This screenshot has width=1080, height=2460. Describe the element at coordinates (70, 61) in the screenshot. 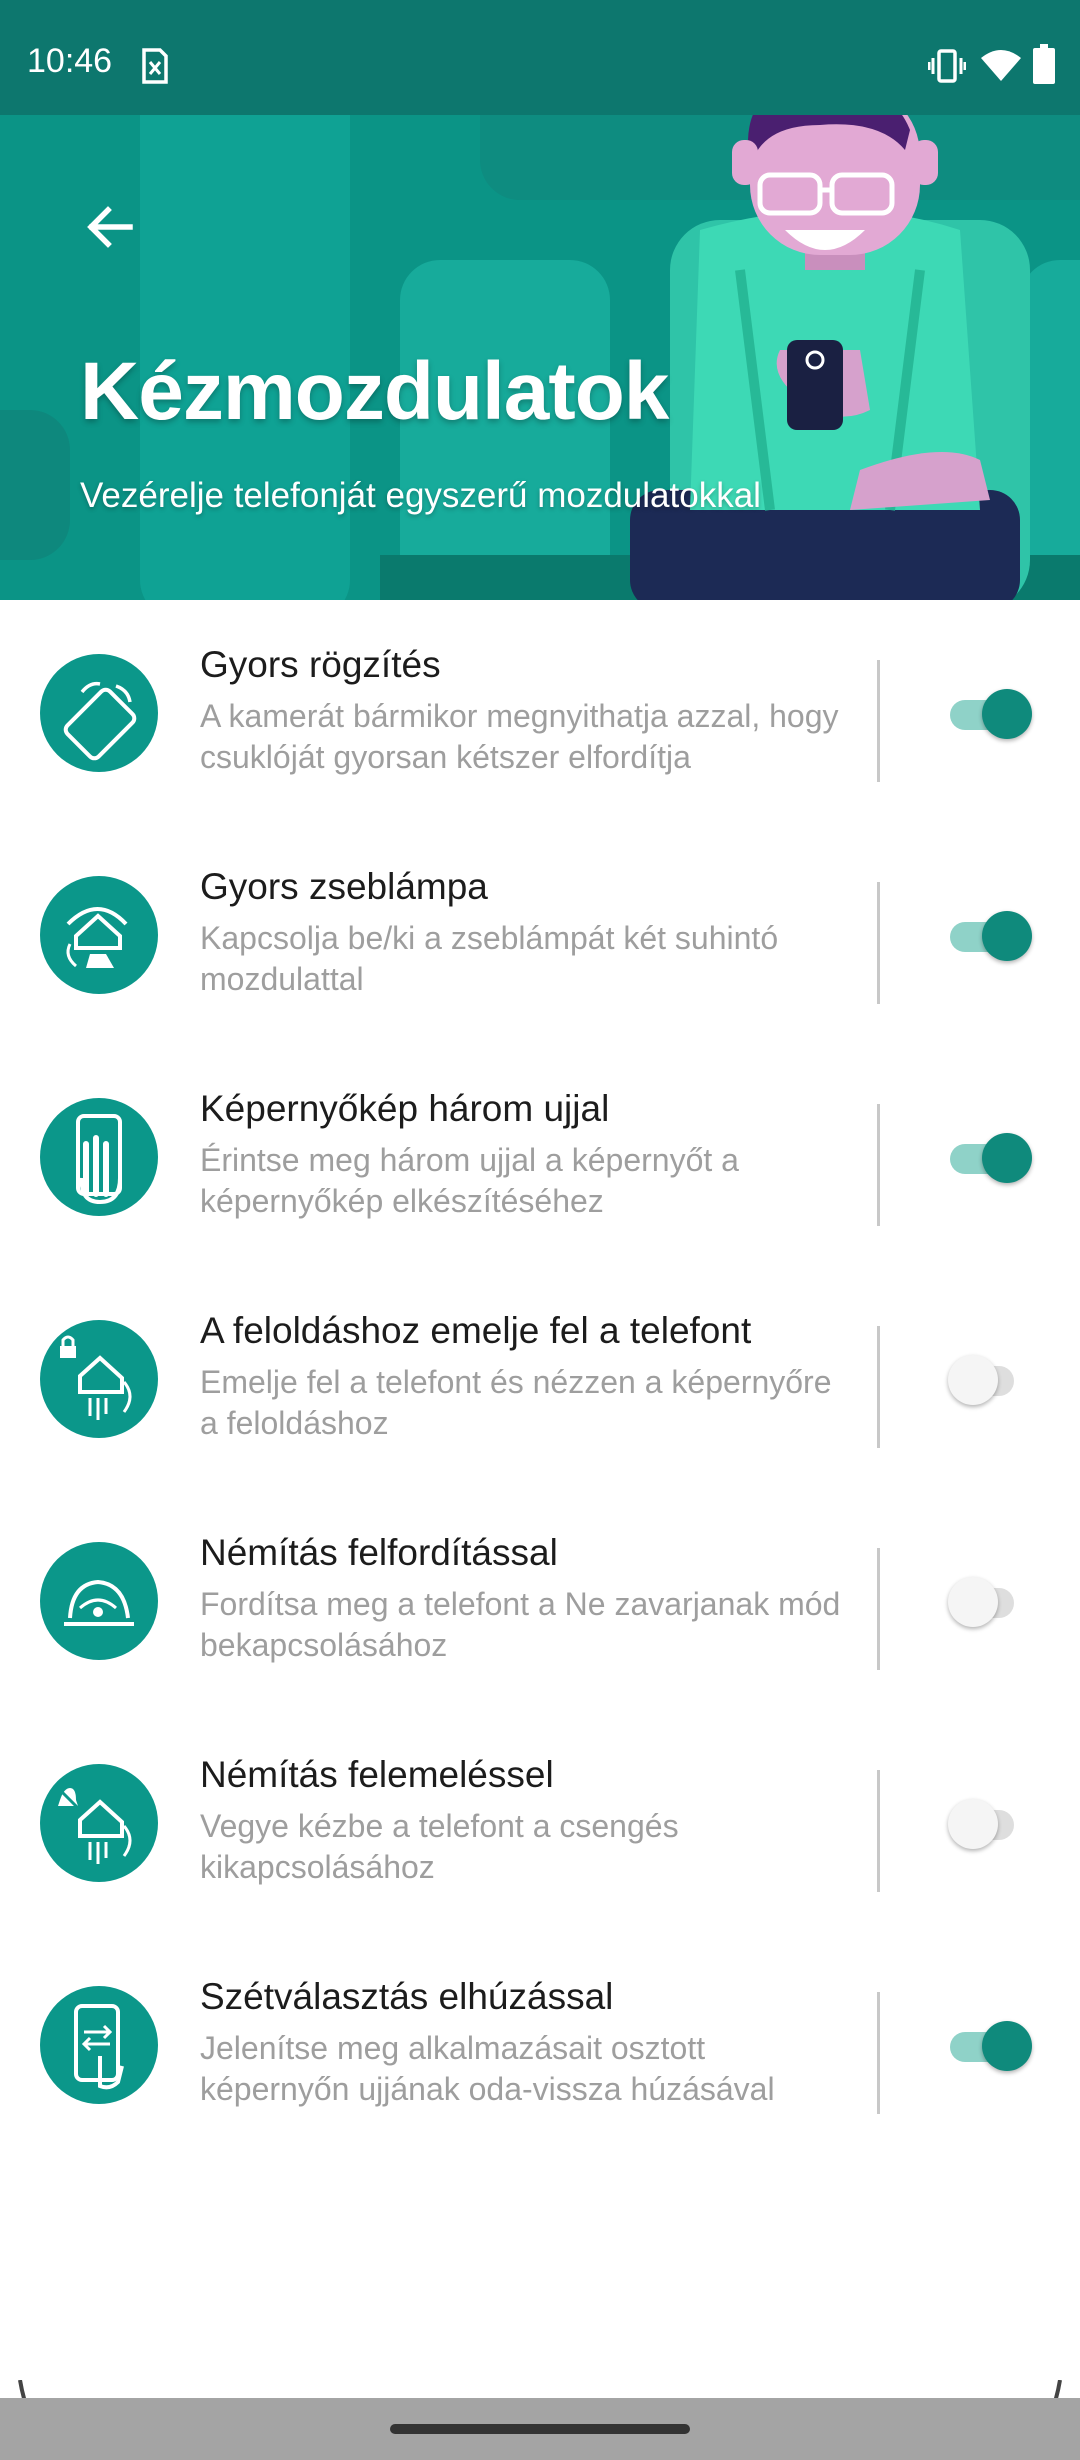

I see `status-time: 10:46` at that location.